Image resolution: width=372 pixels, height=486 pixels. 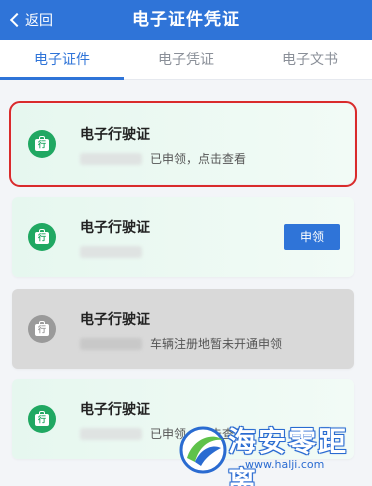 I want to click on tab-electronic-voucher: 电子凭证, so click(x=186, y=60).